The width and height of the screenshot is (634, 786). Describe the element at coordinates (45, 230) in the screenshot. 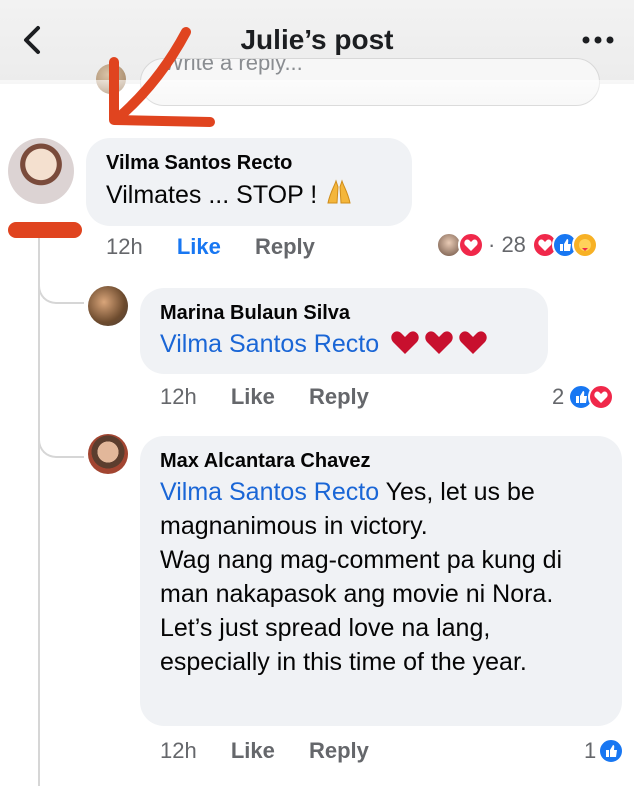

I see `annotation-underline` at that location.